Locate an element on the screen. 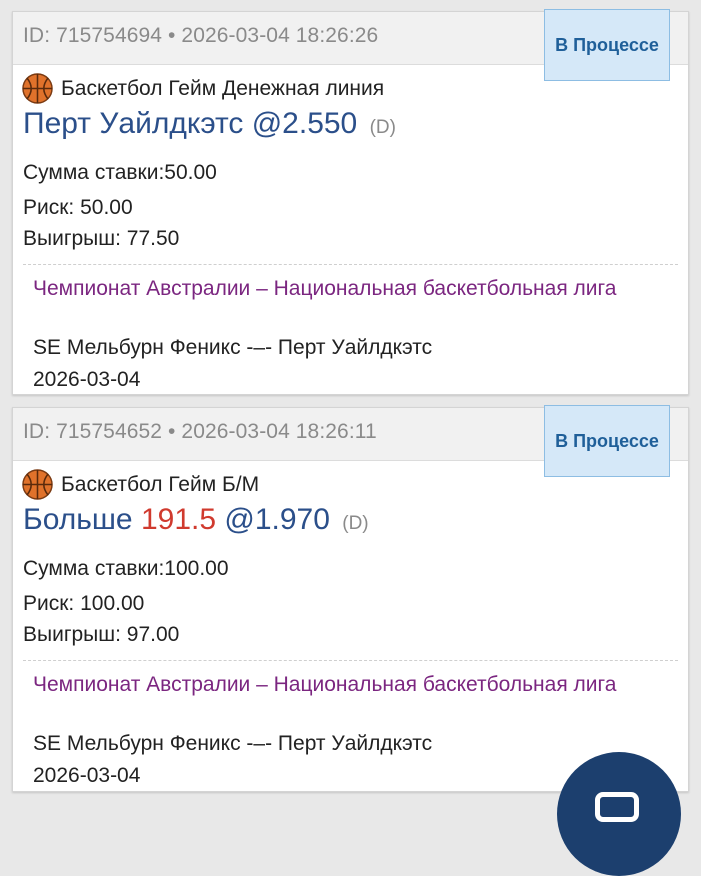 Image resolution: width=701 pixels, height=876 pixels. bet-meta: ID: 715754694 • 2026-03-04 18:26:26 is located at coordinates (200, 36).